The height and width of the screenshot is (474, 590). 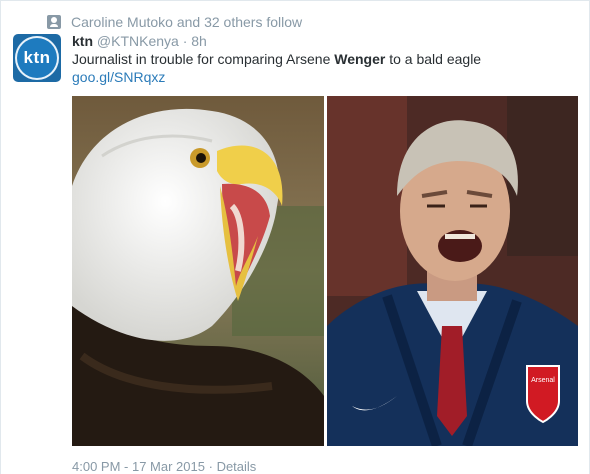 I want to click on person-icon, so click(x=54, y=22).